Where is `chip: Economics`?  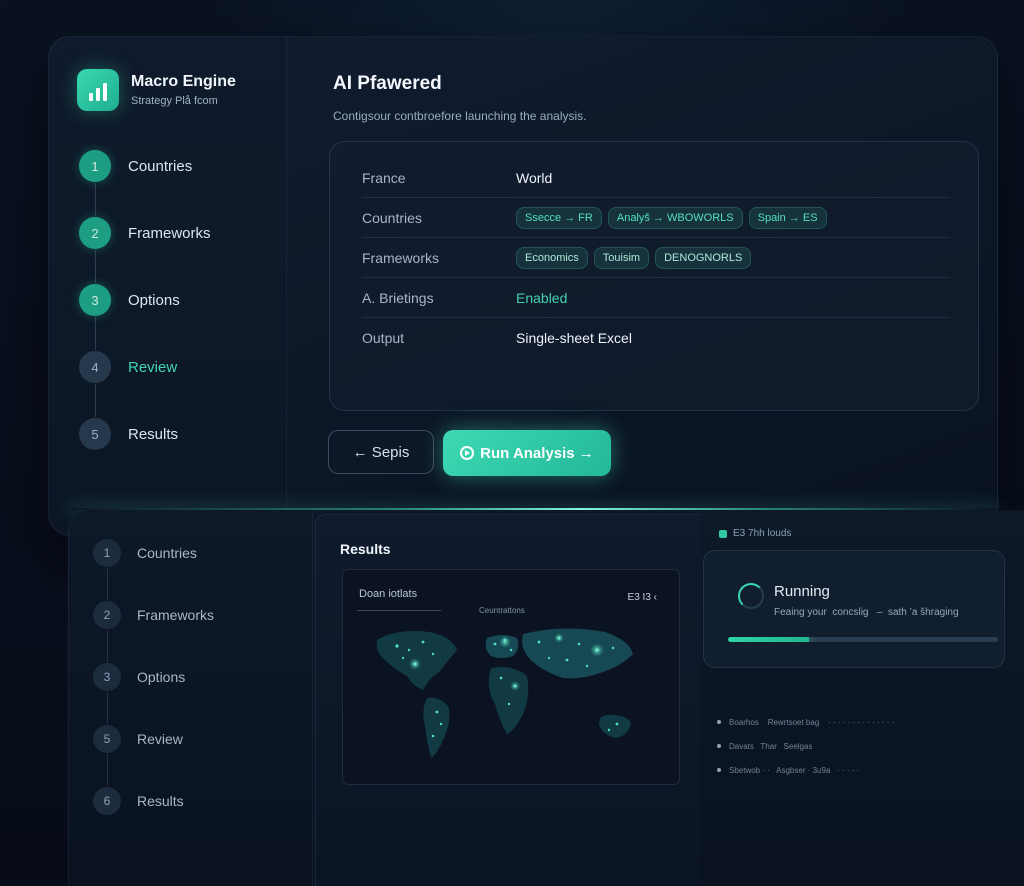
chip: Economics is located at coordinates (552, 257).